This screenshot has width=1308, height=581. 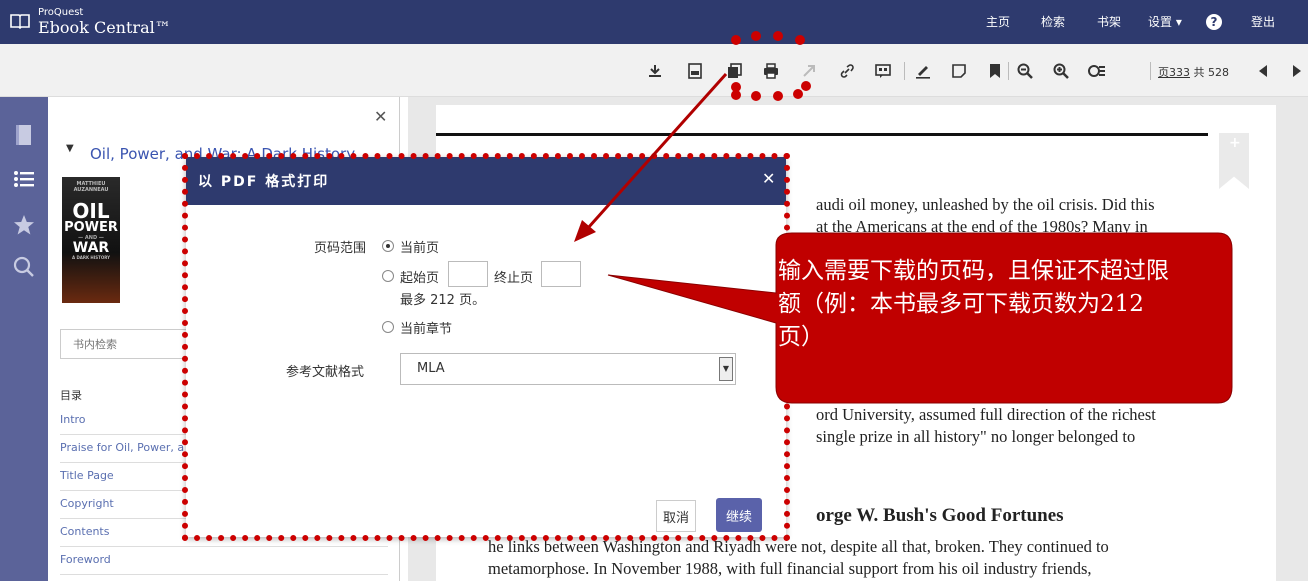 What do you see at coordinates (1263, 22) in the screenshot?
I see `nav-logout: 登出` at bounding box center [1263, 22].